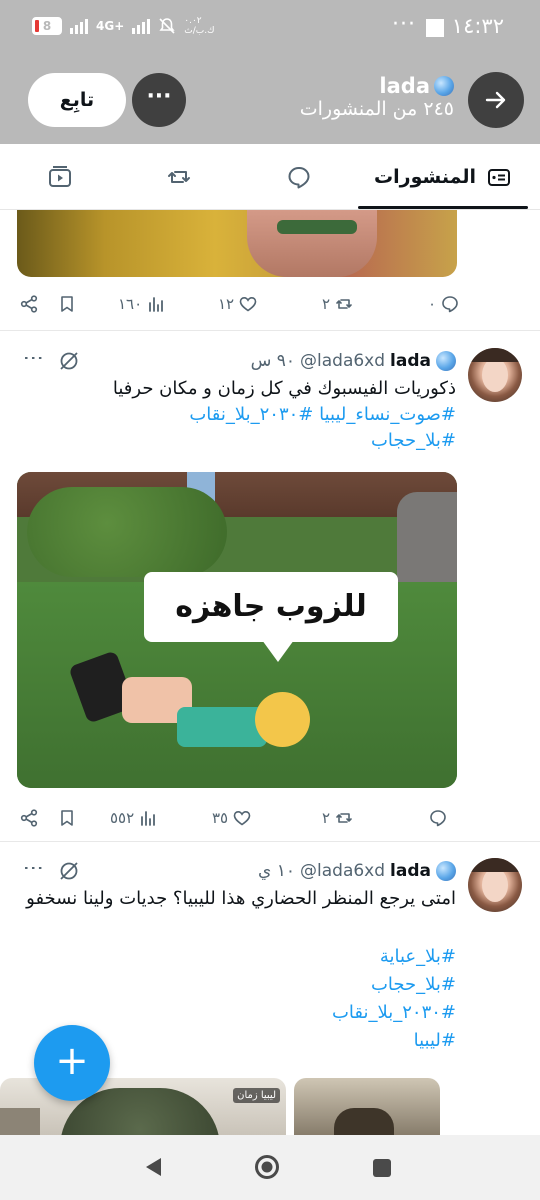  I want to click on arrow-right-icon, so click(495, 100).